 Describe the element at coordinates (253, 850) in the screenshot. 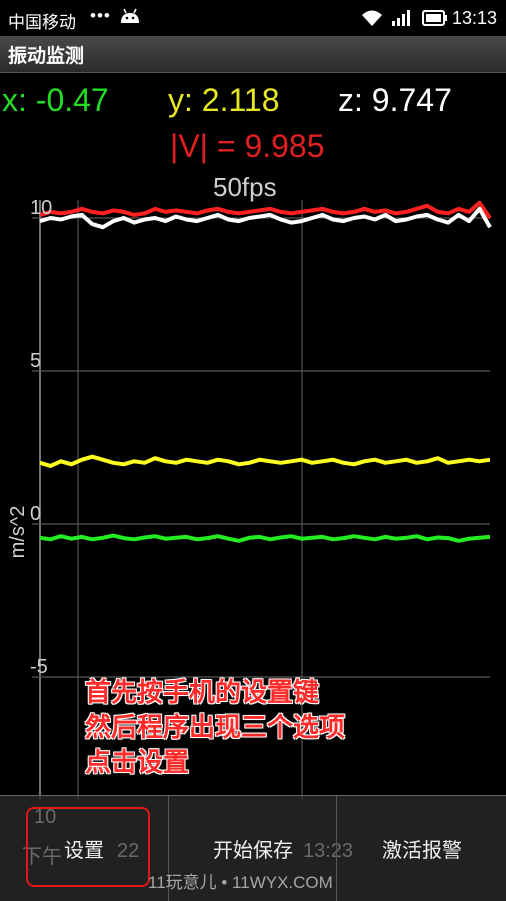

I see `start-save-label: 开始保存` at that location.